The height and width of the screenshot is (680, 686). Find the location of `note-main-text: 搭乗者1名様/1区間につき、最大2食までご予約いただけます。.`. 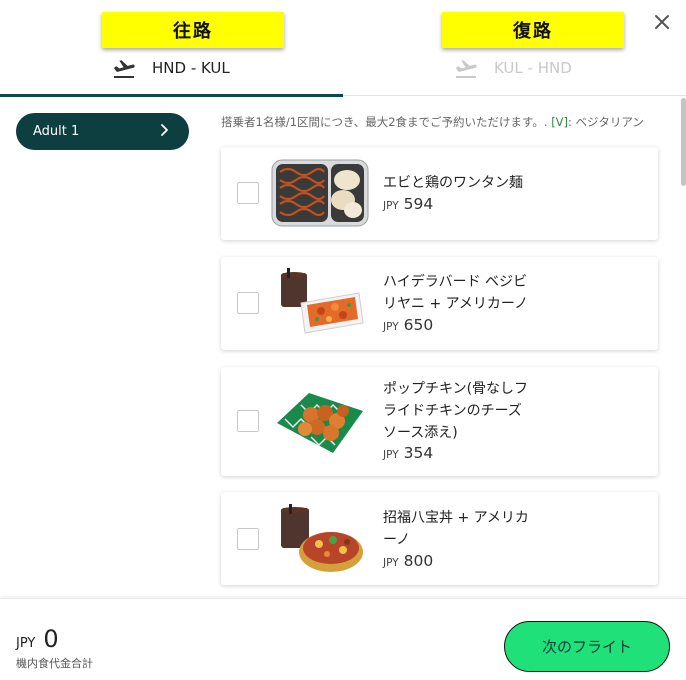

note-main-text: 搭乗者1名様/1区間につき、最大2食までご予約いただけます。. is located at coordinates (386, 122).